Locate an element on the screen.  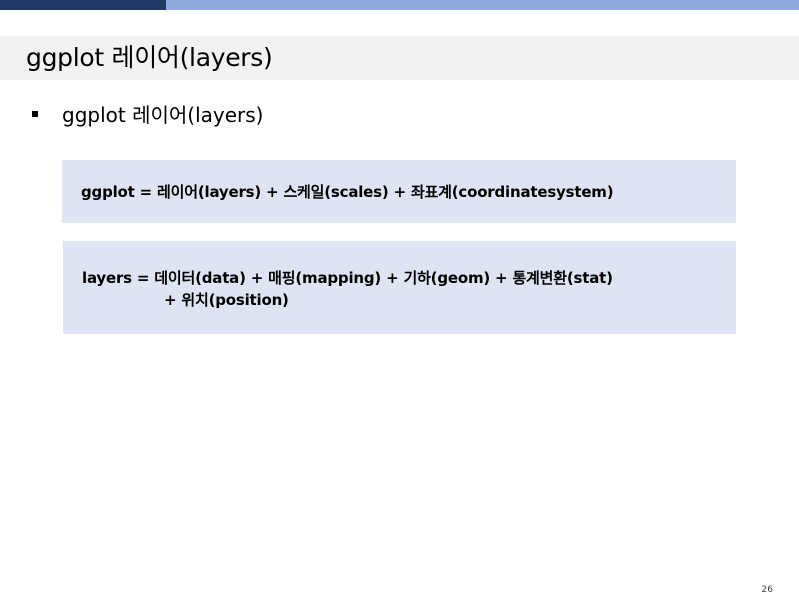
top-accent-bar-dark is located at coordinates (83, 5).